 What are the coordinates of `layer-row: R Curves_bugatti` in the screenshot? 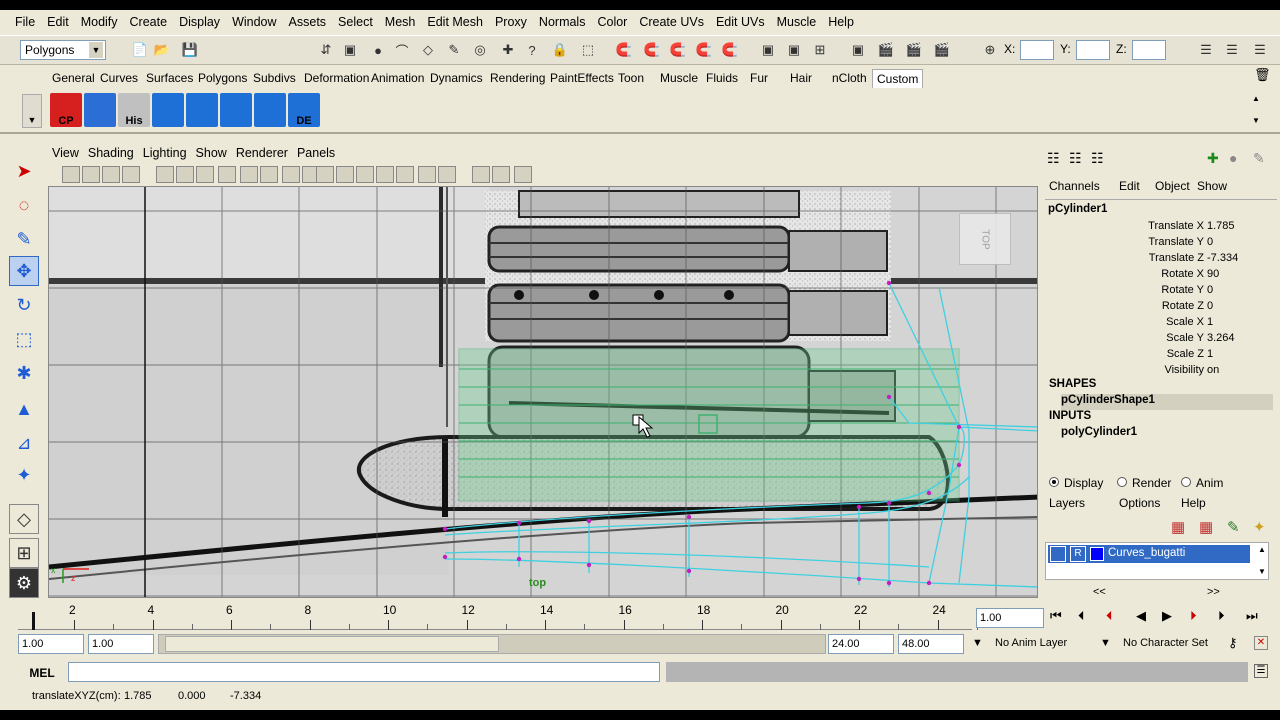 It's located at (1149, 554).